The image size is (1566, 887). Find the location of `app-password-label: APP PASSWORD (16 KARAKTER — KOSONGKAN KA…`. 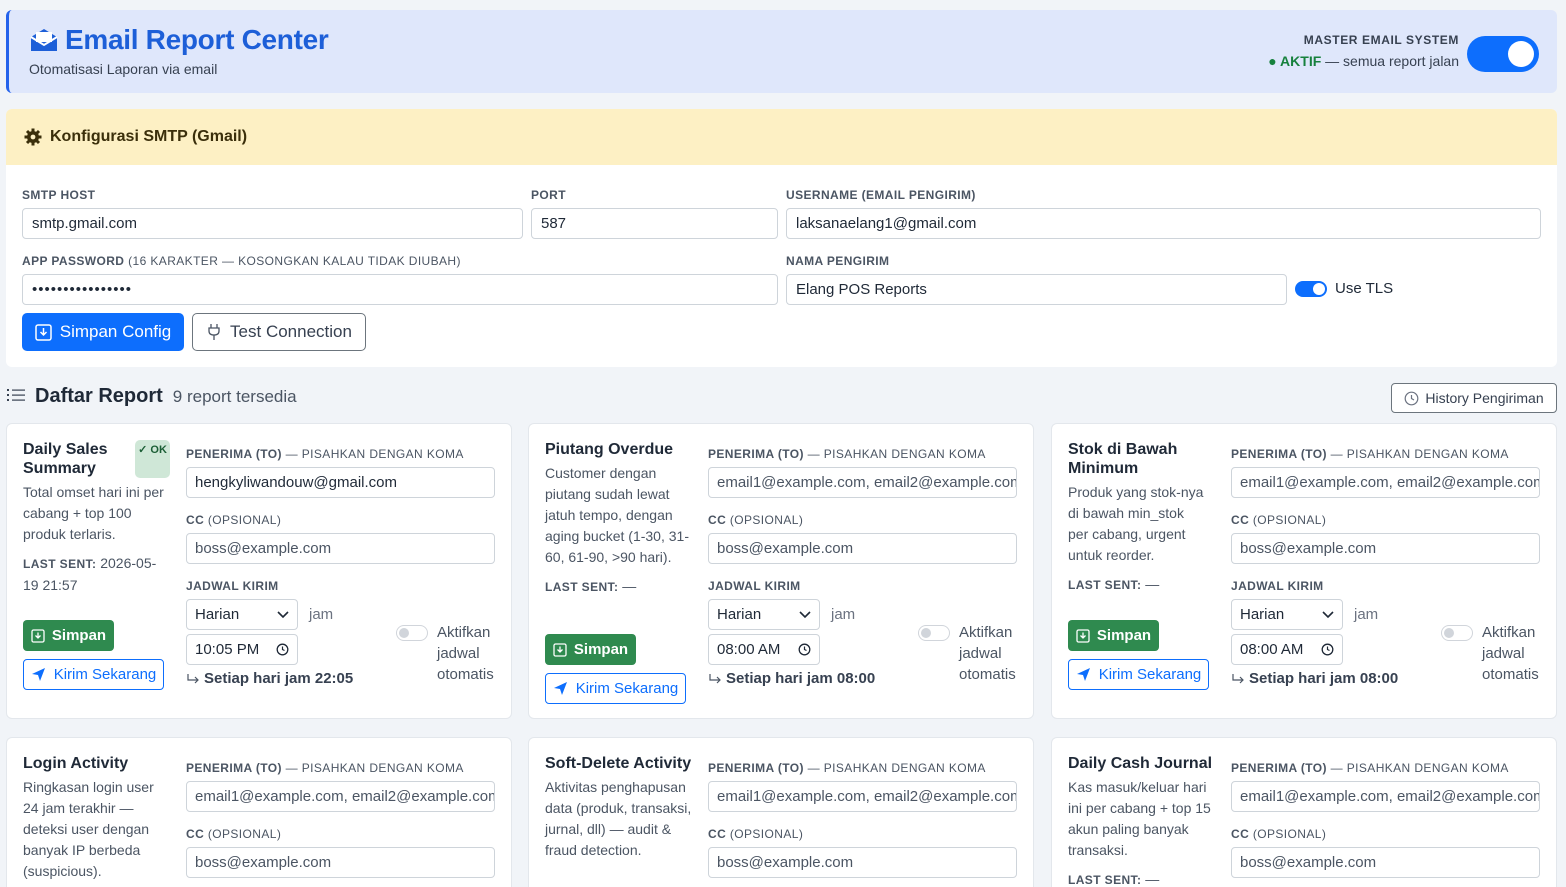

app-password-label: APP PASSWORD (16 KARAKTER — KOSONGKAN KA… is located at coordinates (241, 261).